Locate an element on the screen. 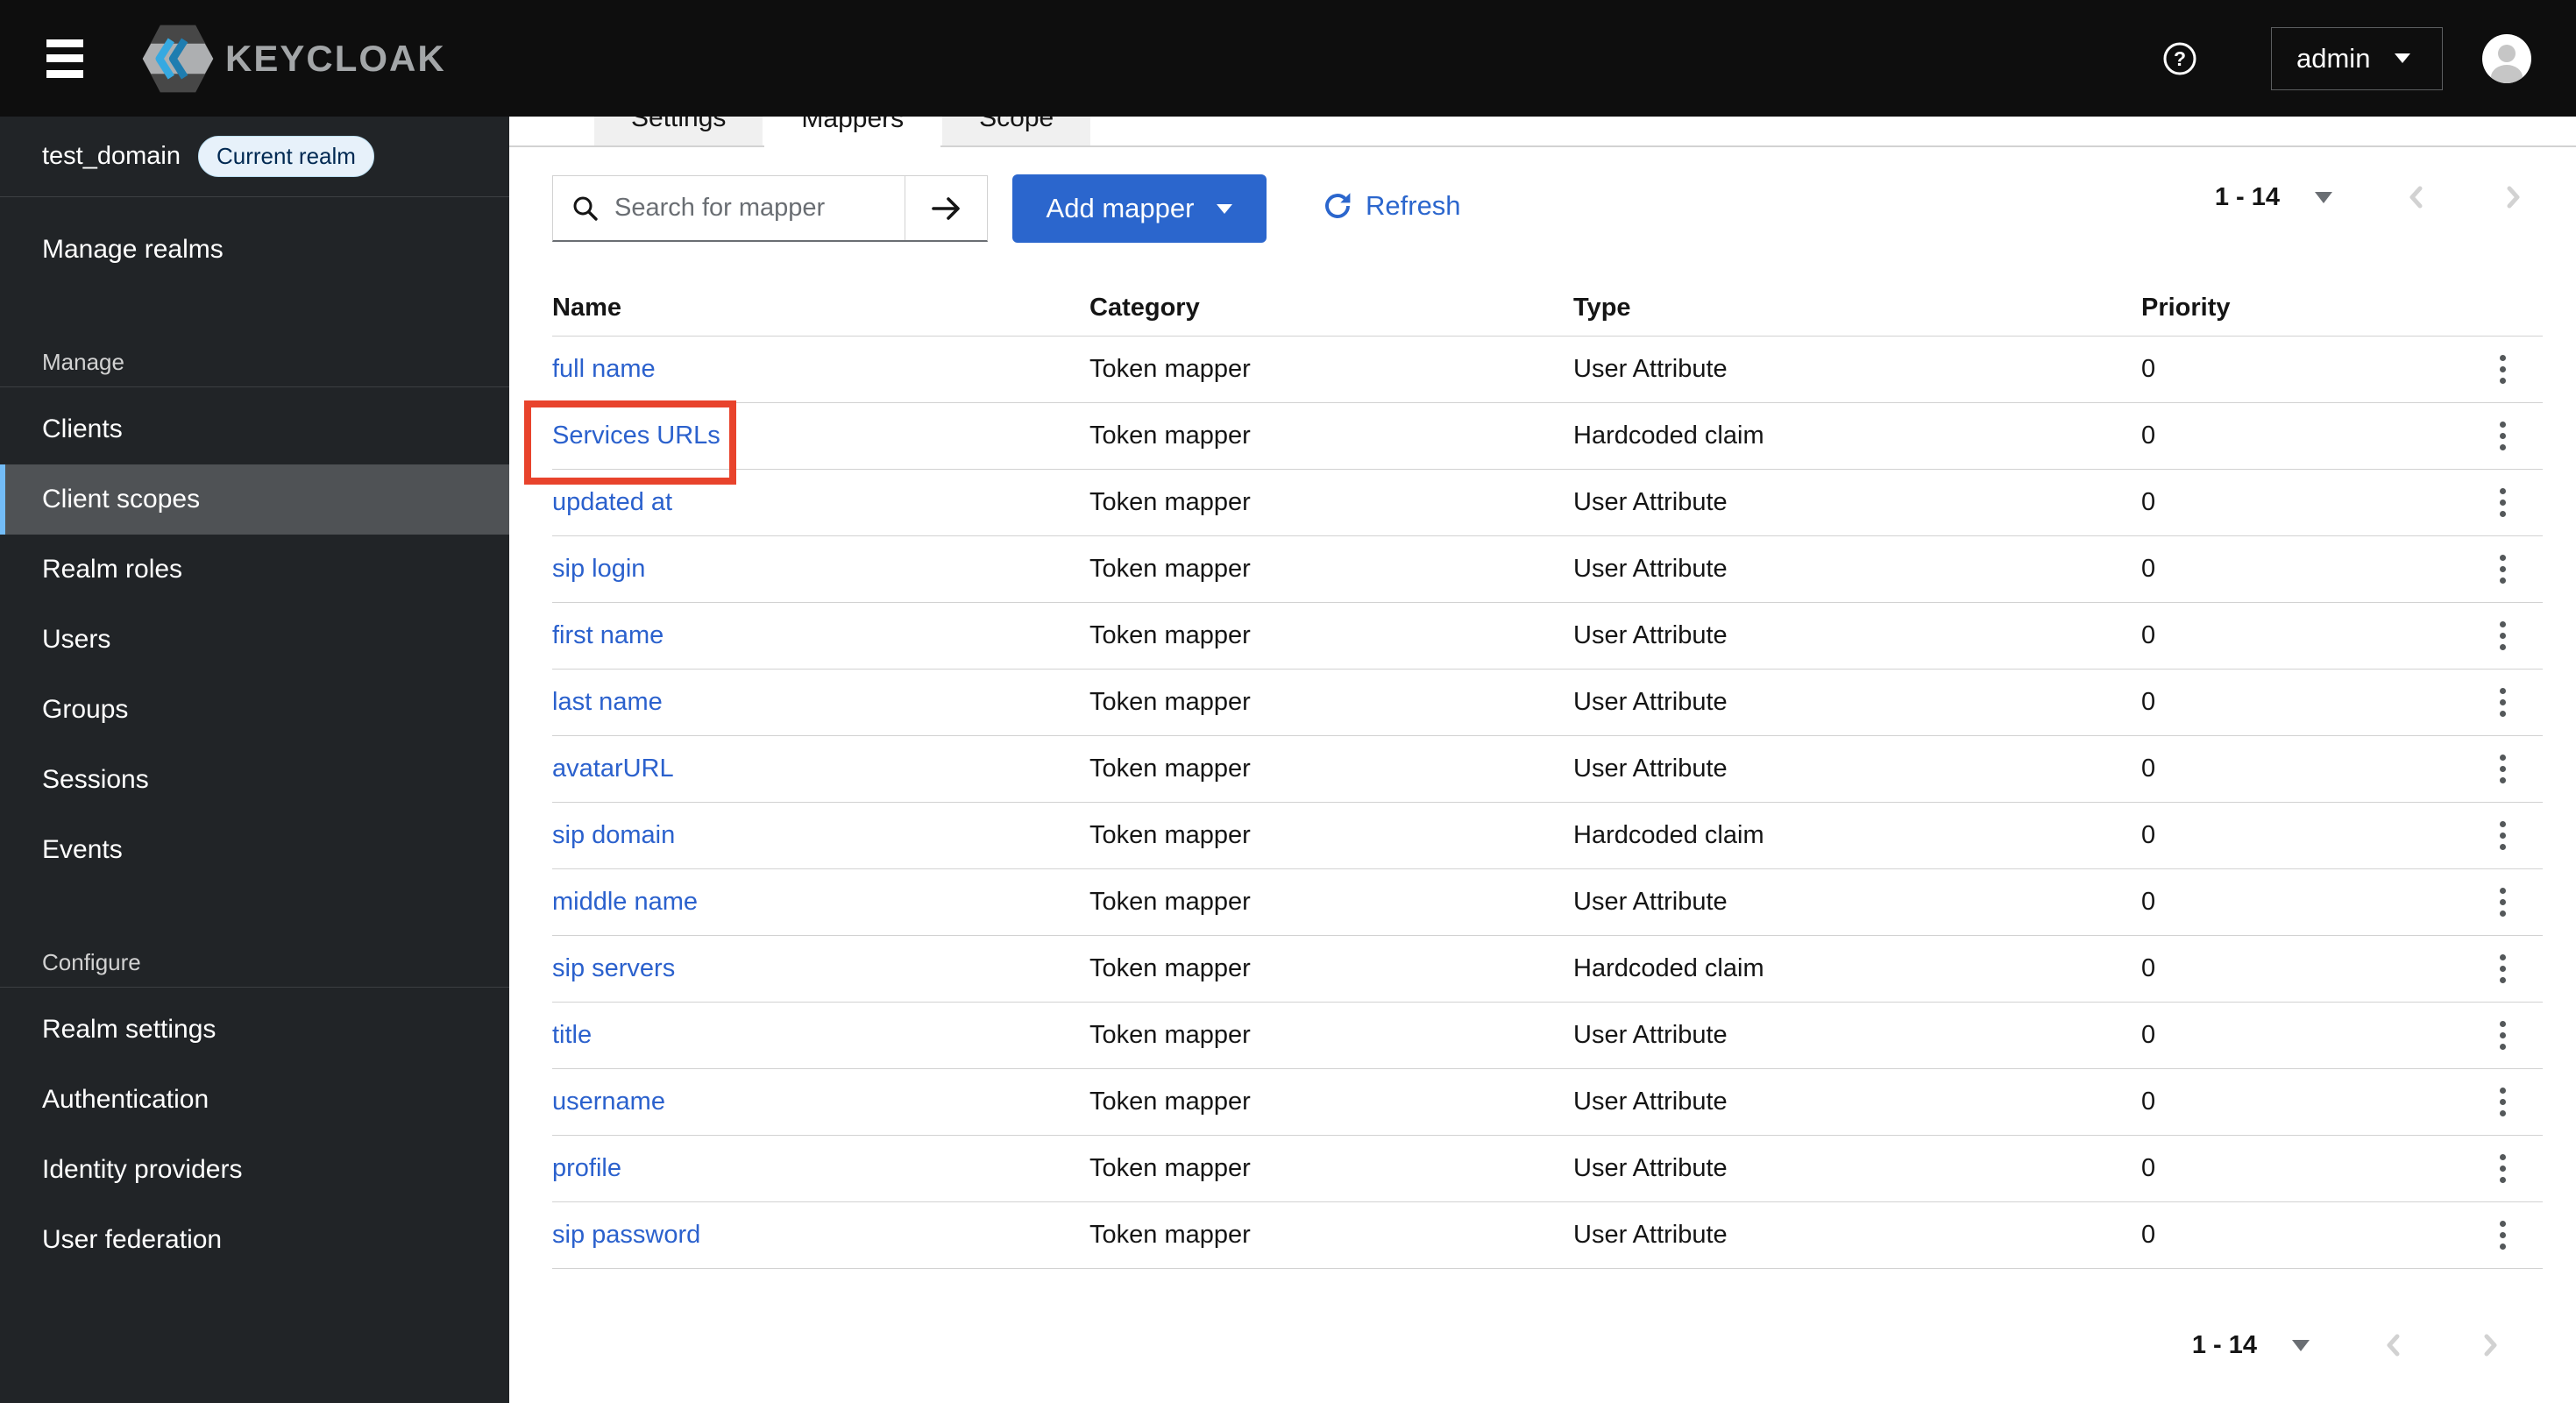  sidebar-item-client-scopes: Client scopes is located at coordinates (254, 500).